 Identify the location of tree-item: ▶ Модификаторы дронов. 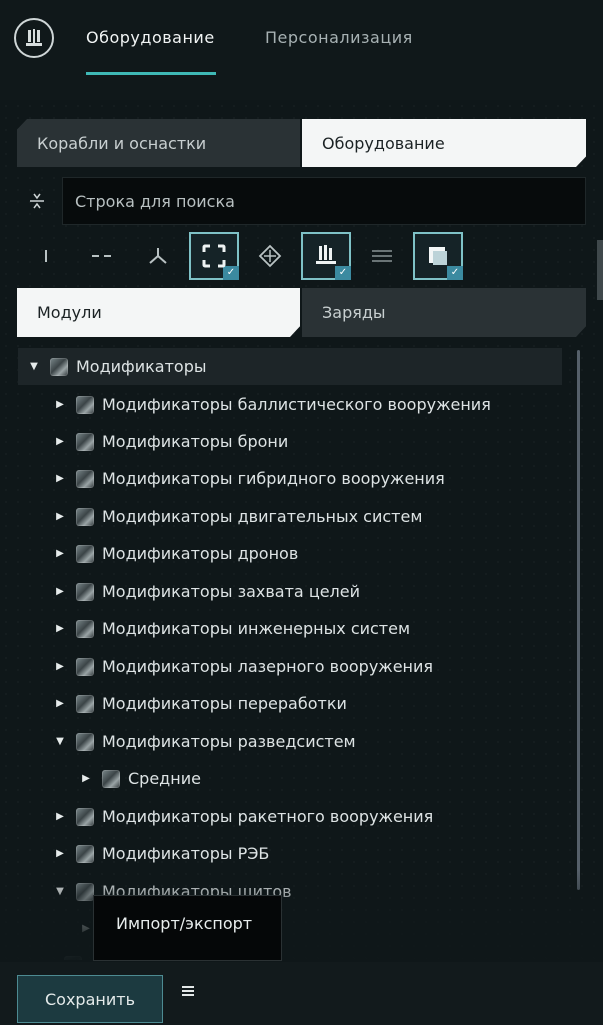
(290, 553).